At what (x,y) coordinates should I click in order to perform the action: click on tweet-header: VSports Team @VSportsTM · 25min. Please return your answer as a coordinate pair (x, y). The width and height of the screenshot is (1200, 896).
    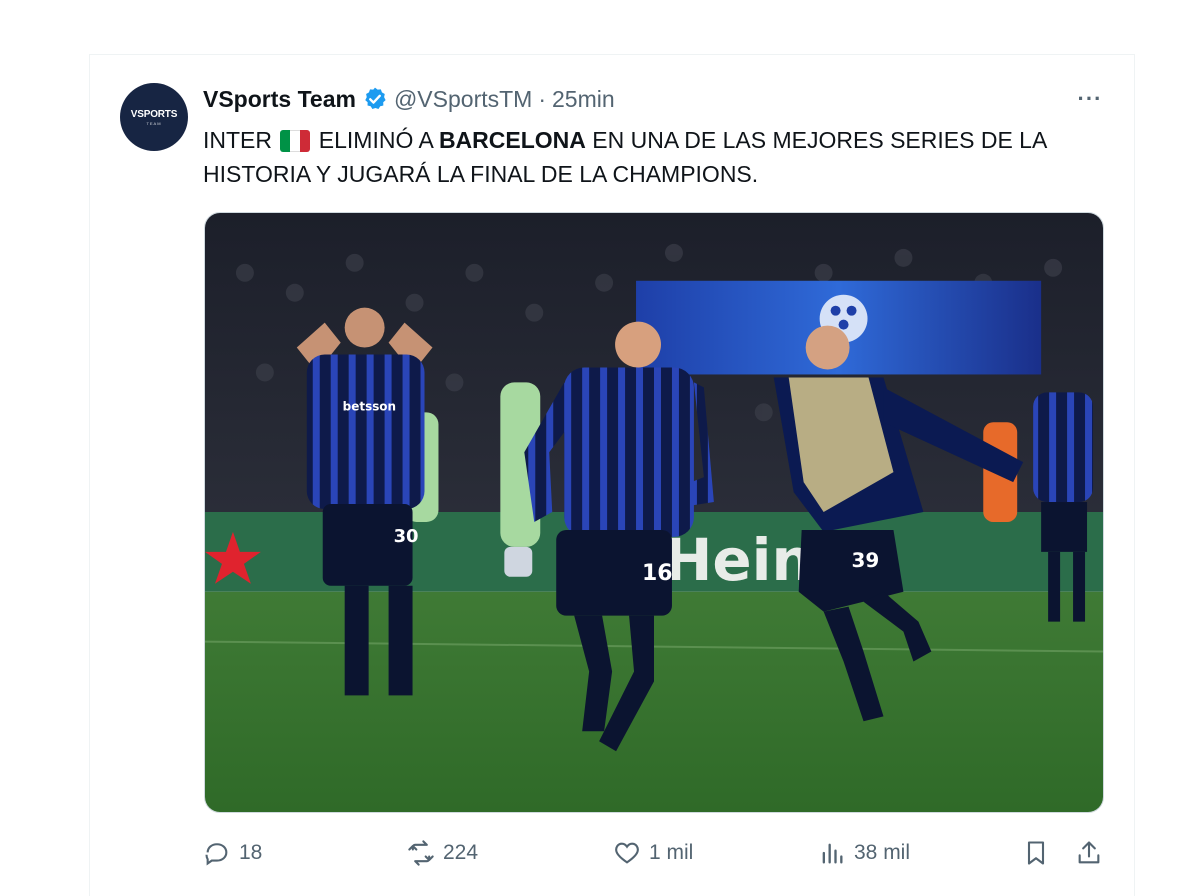
    Looking at the image, I should click on (409, 99).